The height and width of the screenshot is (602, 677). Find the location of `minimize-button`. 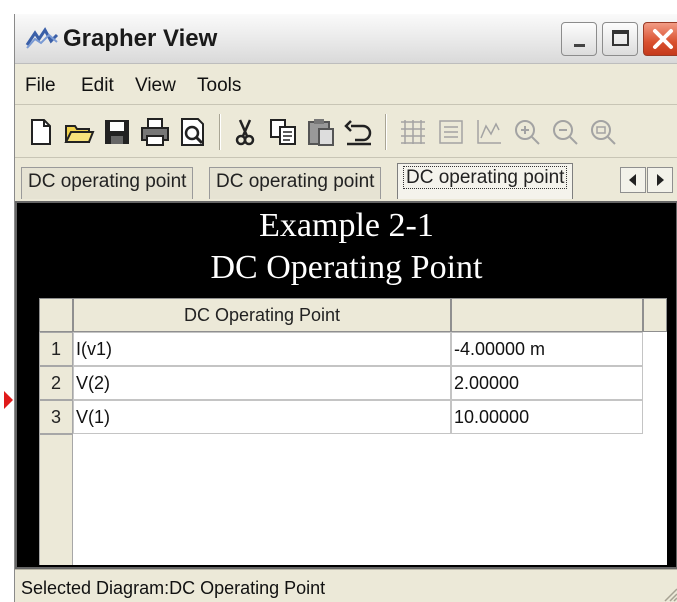

minimize-button is located at coordinates (579, 39).